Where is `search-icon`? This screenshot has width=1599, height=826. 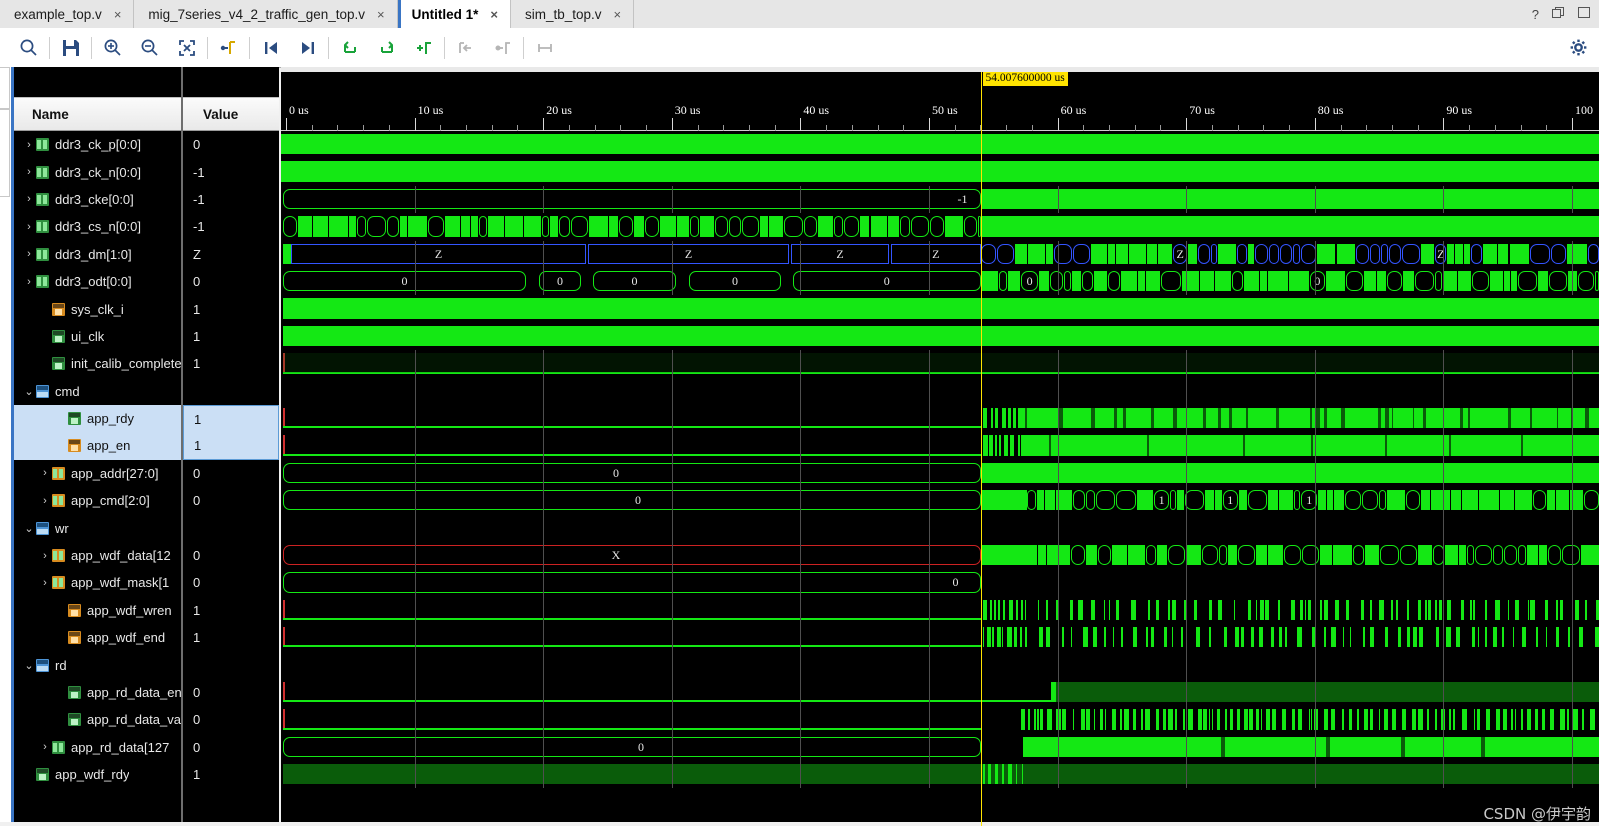 search-icon is located at coordinates (28, 48).